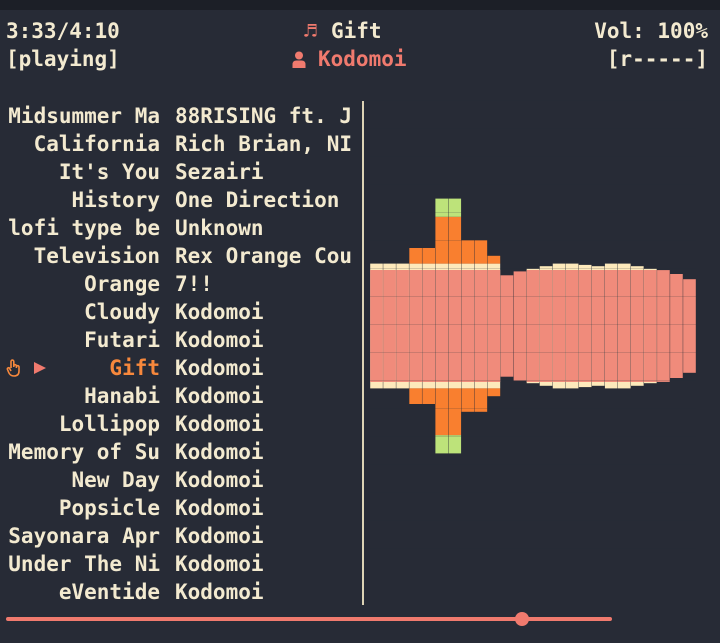  I want to click on track-artist: Rich Brian, NI, so click(264, 144).